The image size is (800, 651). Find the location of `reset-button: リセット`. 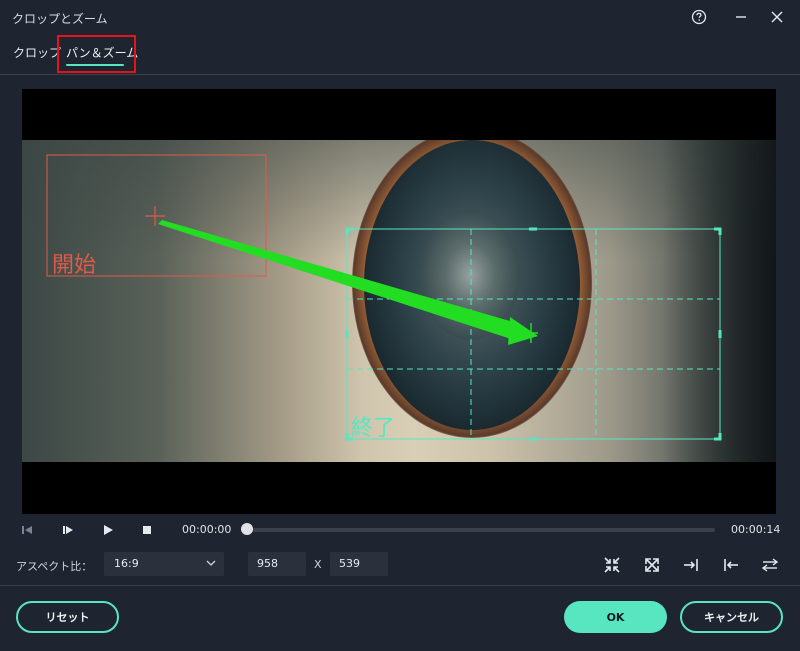

reset-button: リセット is located at coordinates (67, 617).